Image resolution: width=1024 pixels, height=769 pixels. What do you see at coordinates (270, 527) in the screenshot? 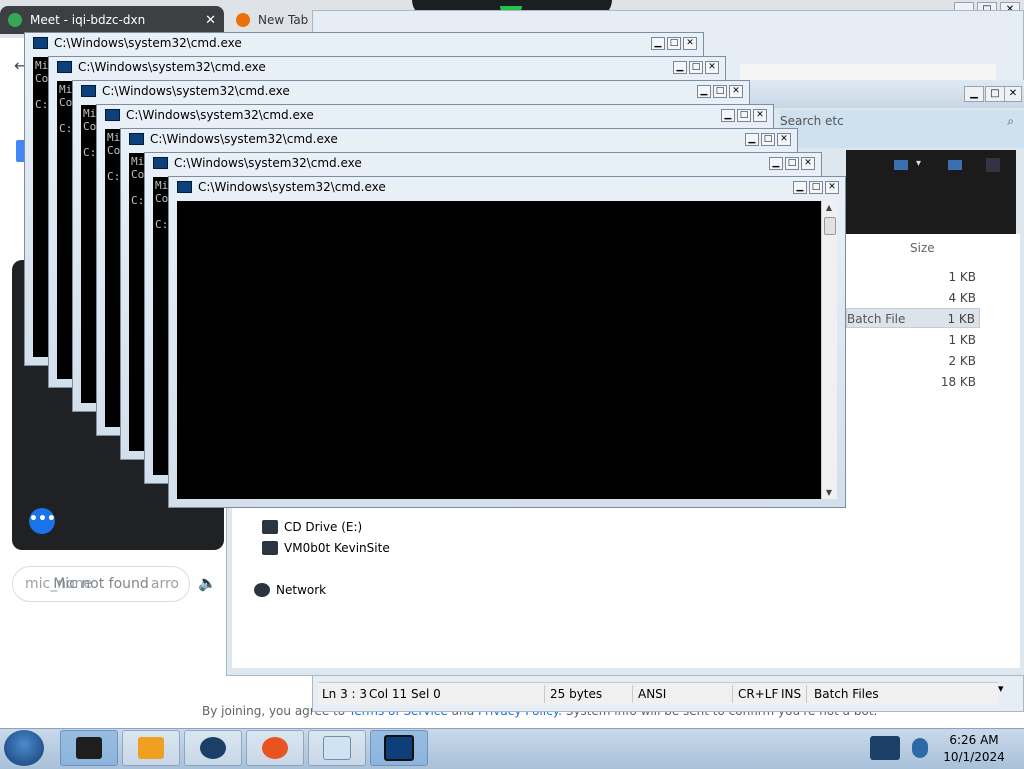
I see `cd-drive-icon` at bounding box center [270, 527].